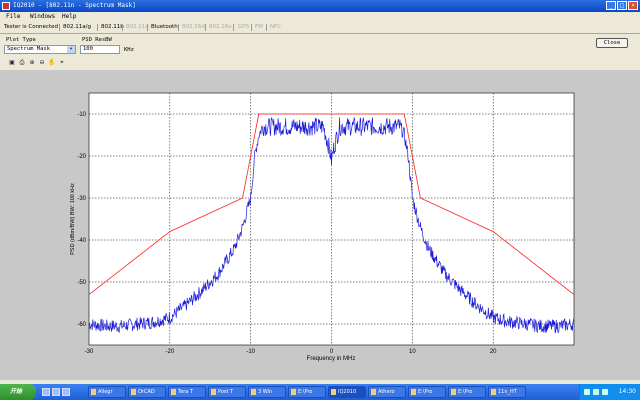 This screenshot has width=640, height=400. I want to click on taskbar-item-active: IQ2010, so click(347, 392).